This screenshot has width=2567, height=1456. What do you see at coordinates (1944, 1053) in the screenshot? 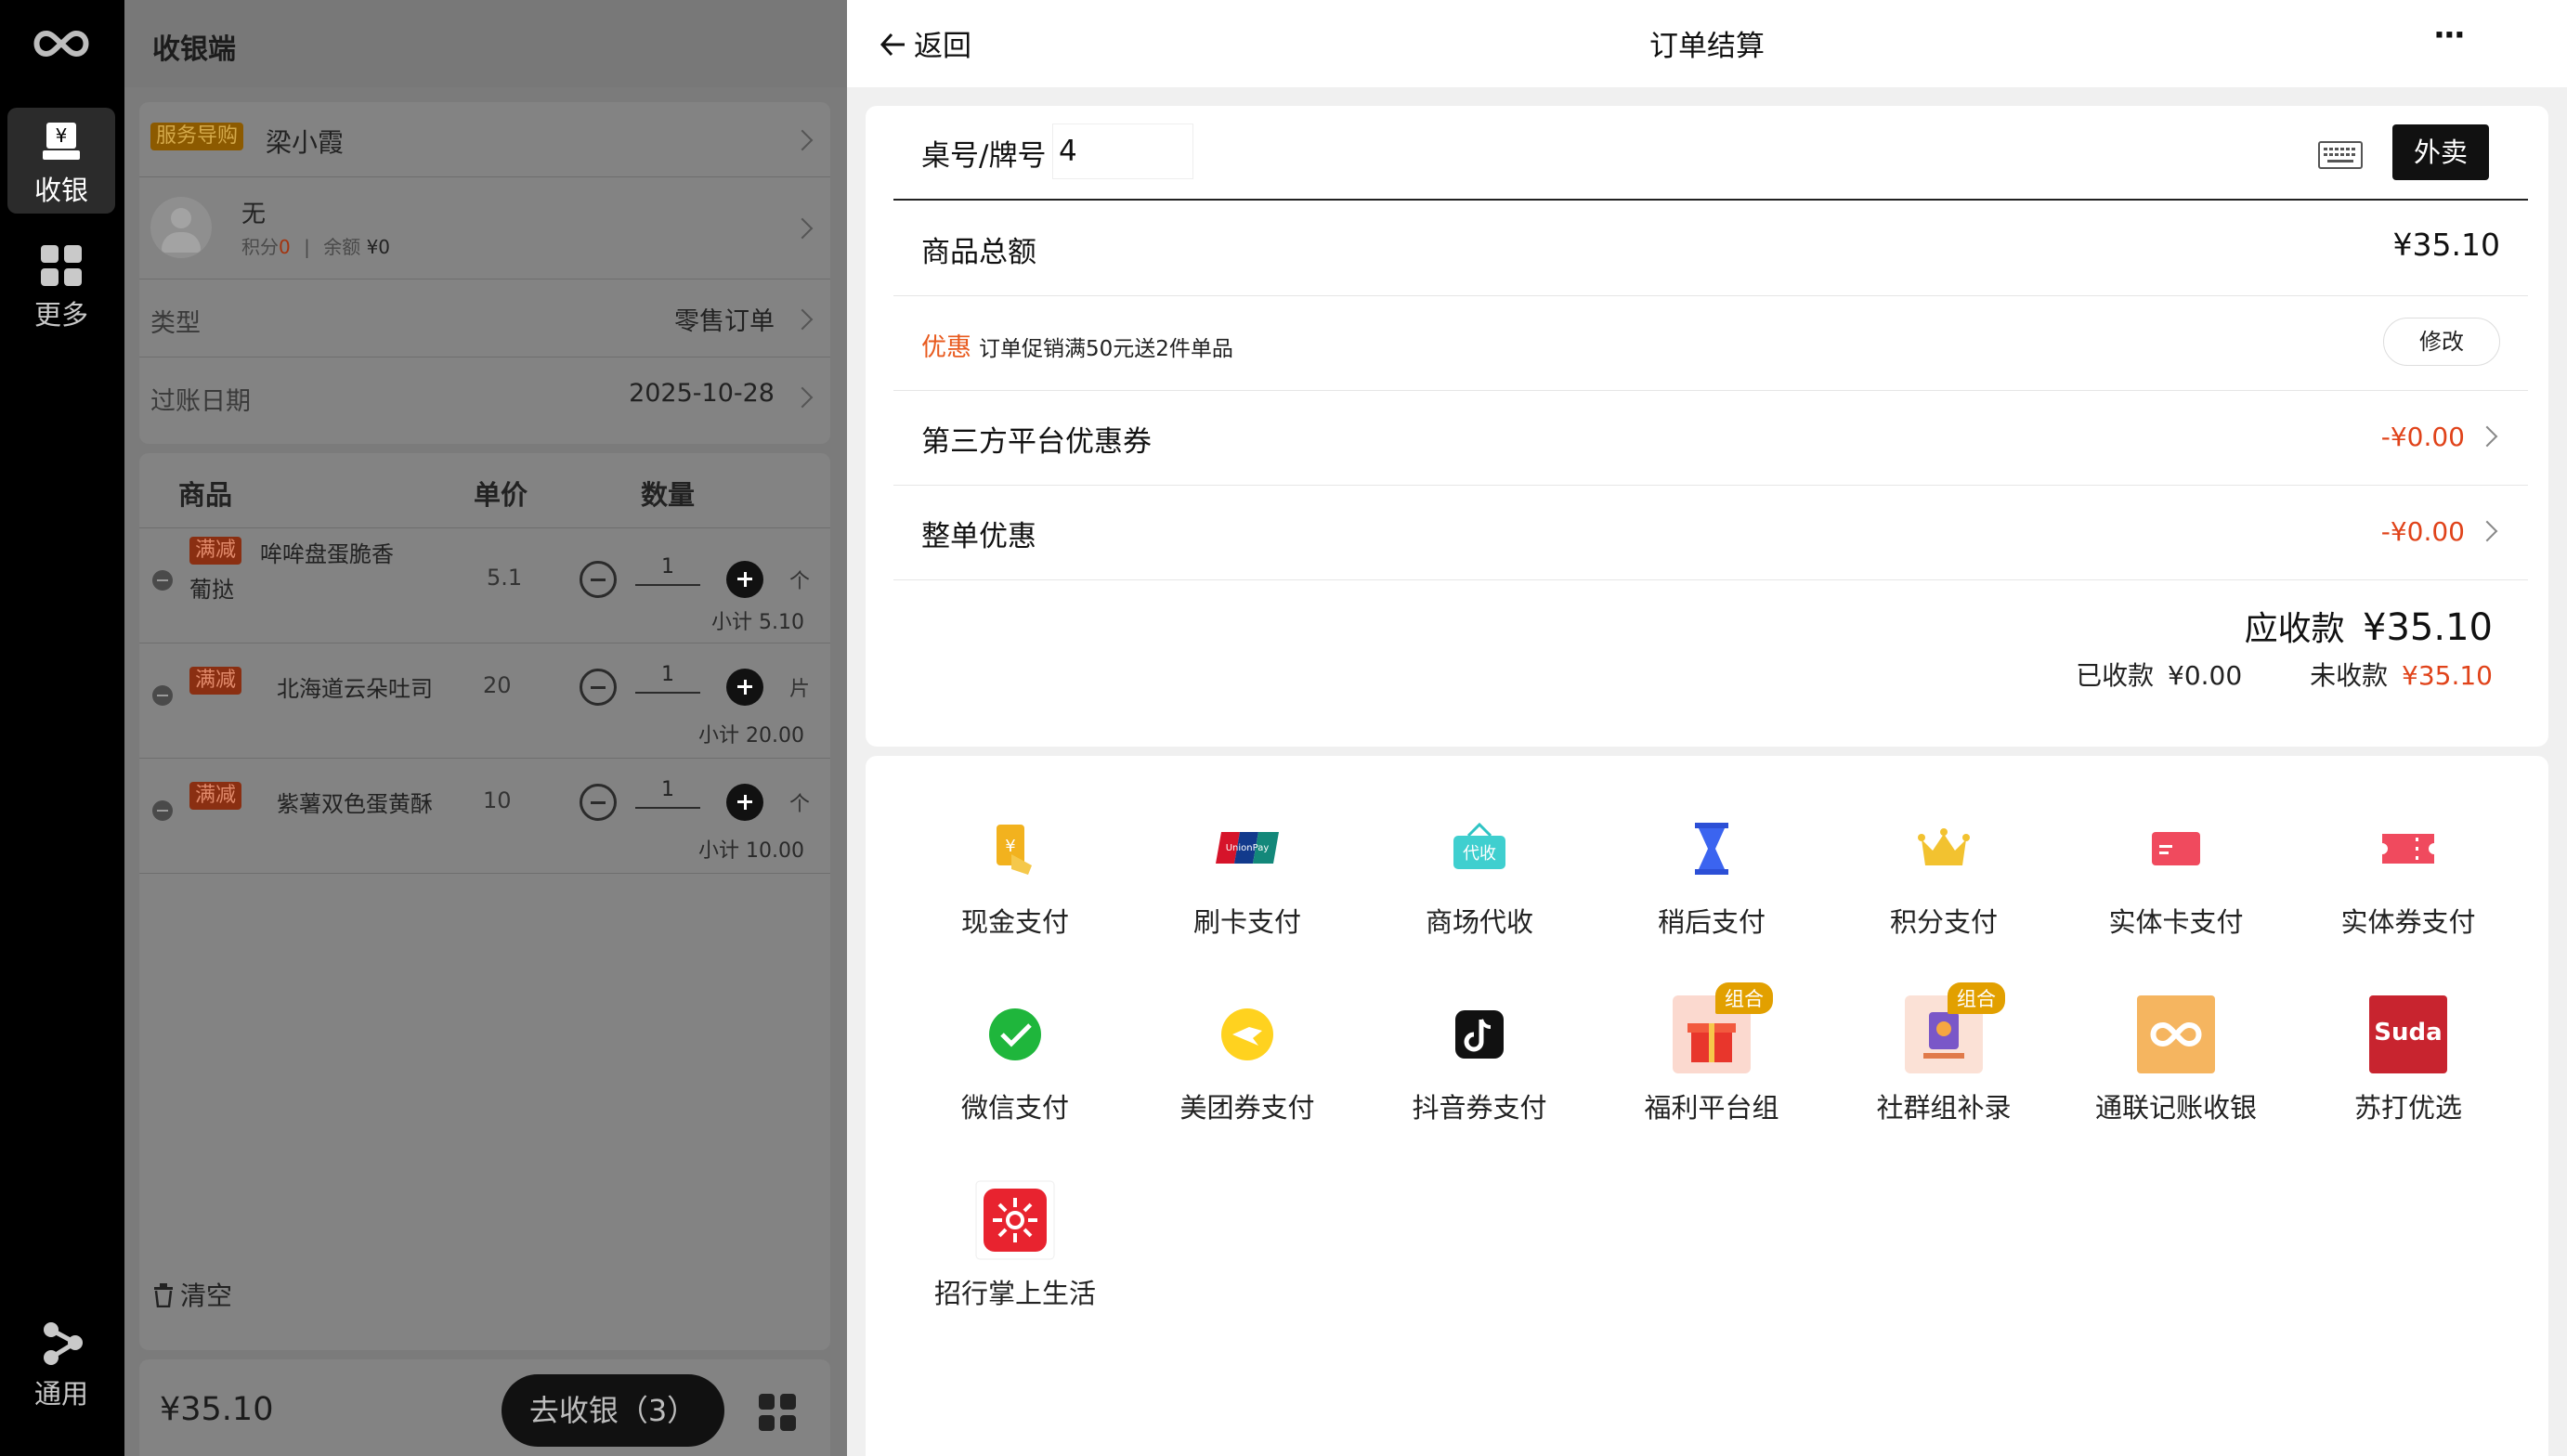
I see `payment-community-group: 组合 社群组补录` at bounding box center [1944, 1053].